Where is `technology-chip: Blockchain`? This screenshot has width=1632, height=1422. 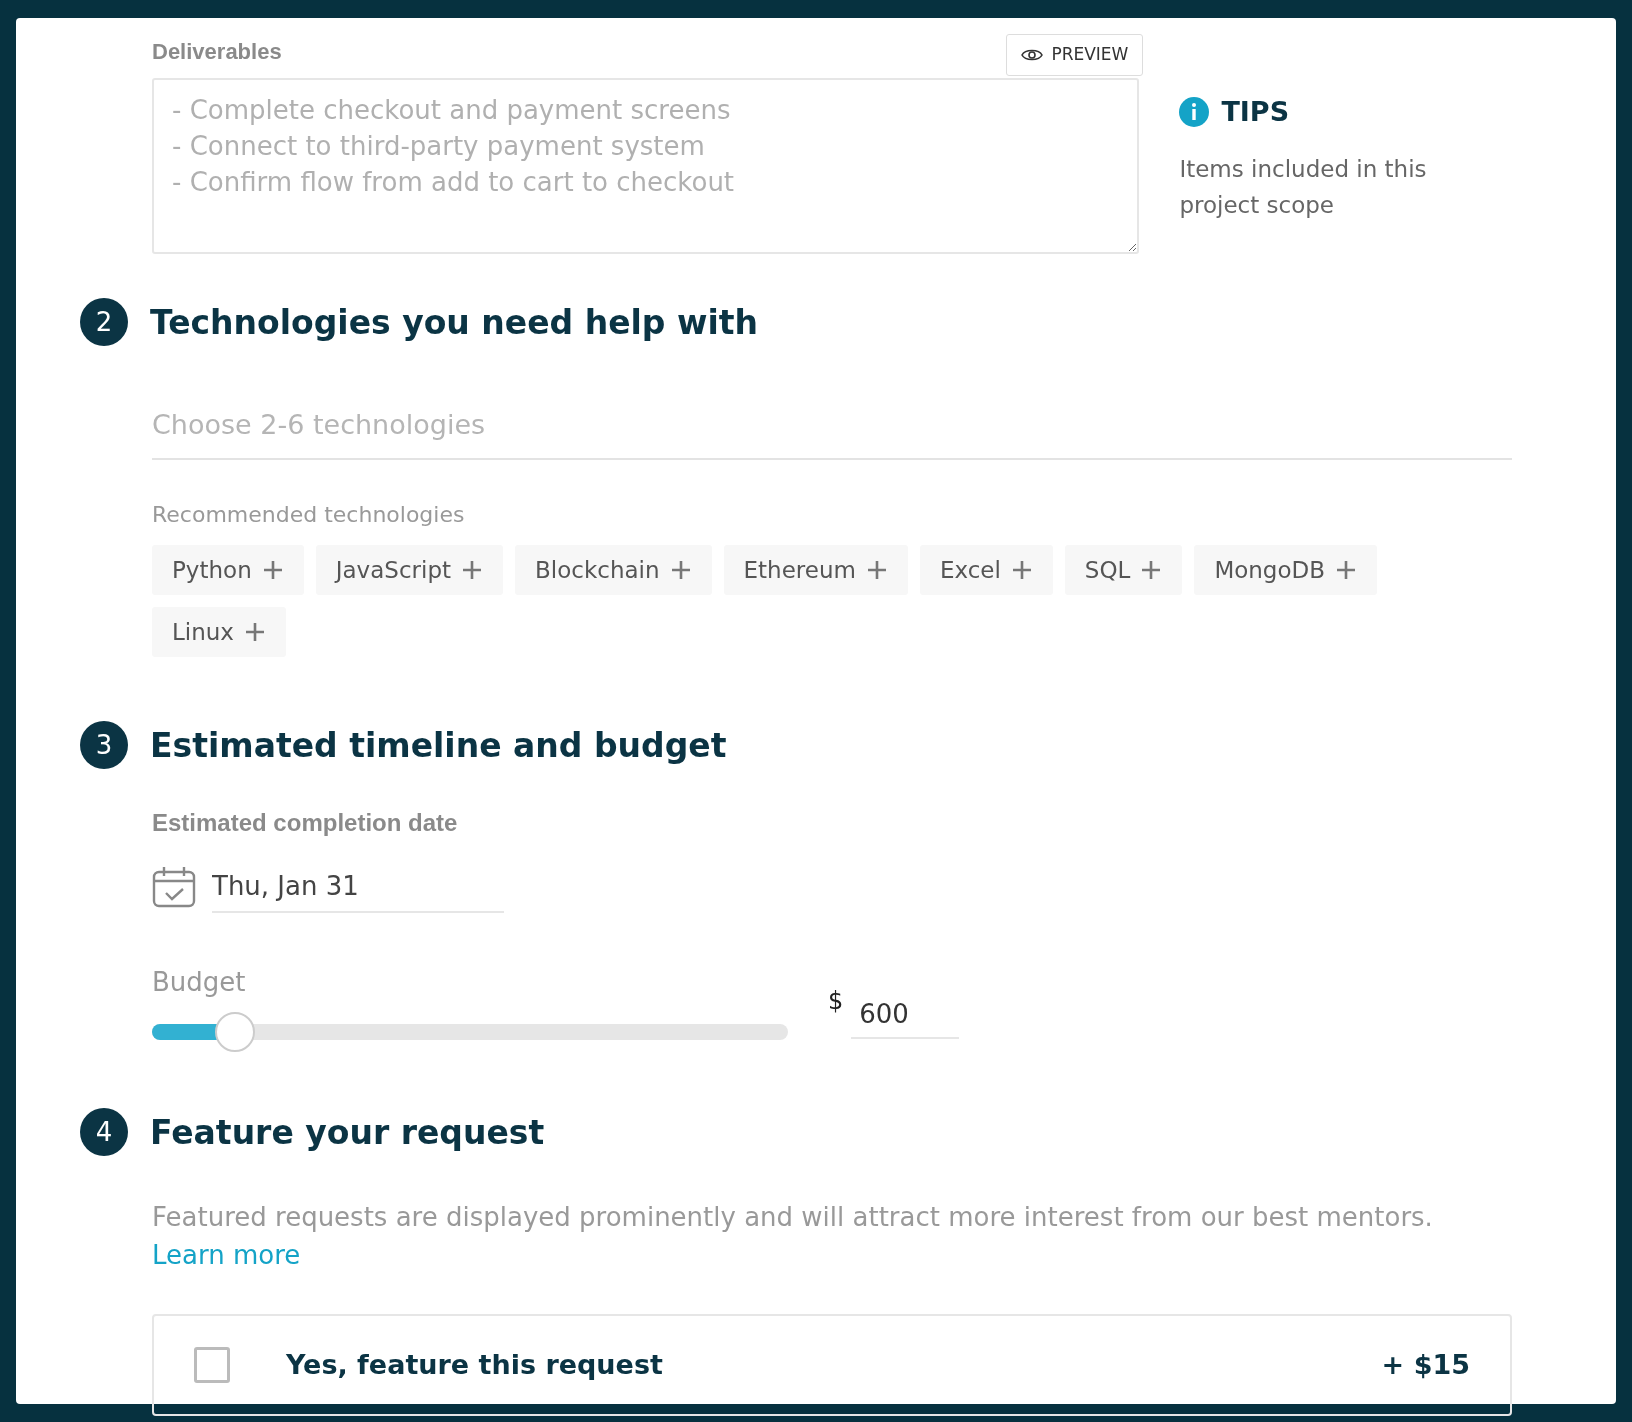 technology-chip: Blockchain is located at coordinates (613, 570).